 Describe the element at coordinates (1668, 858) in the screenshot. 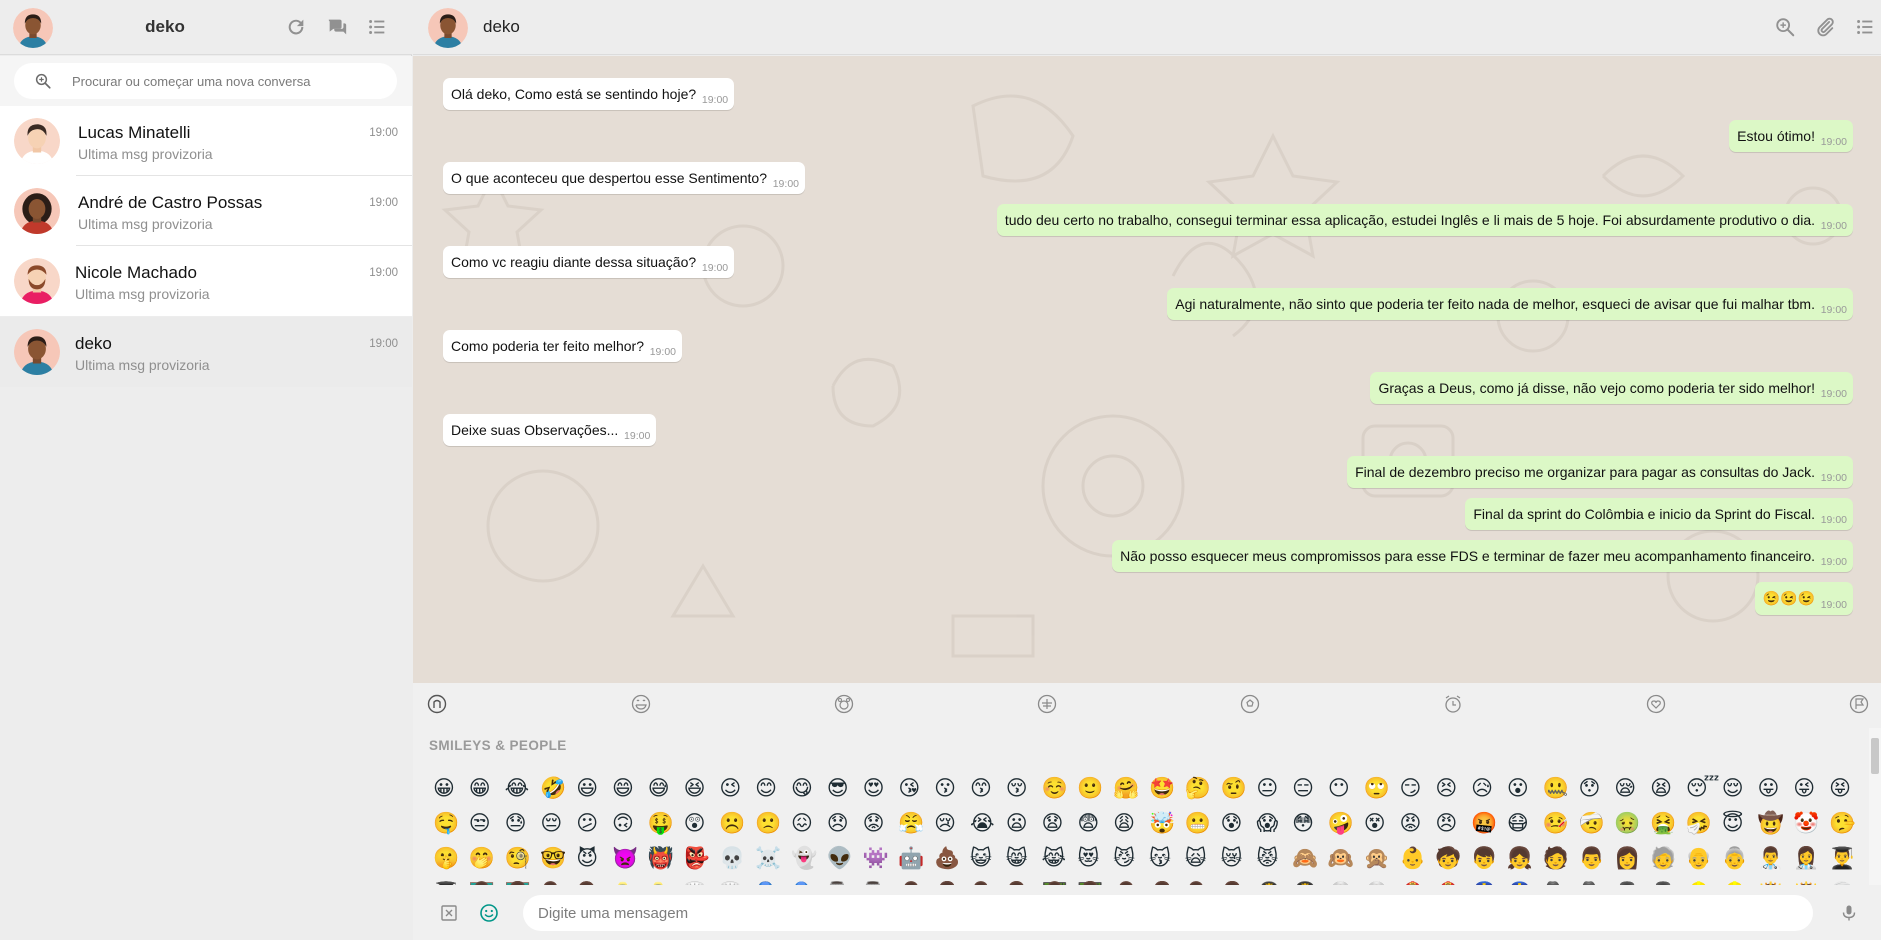

I see `emoji-button: 🧓` at that location.